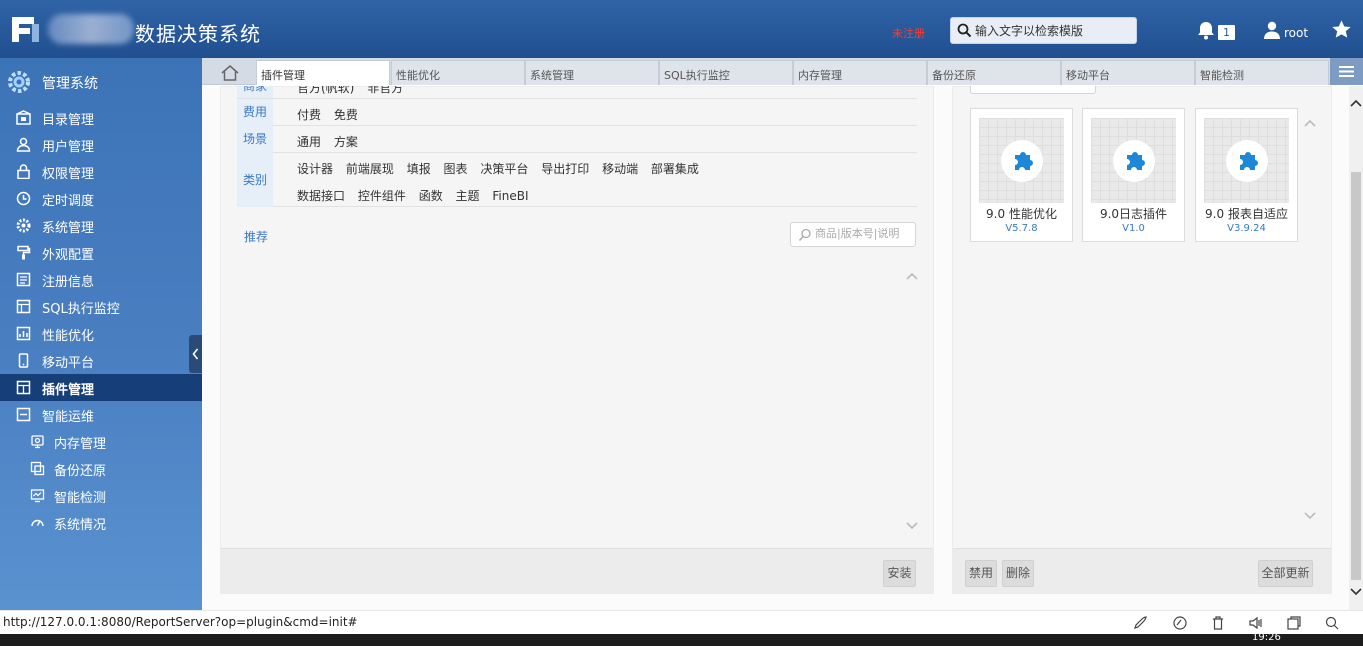  What do you see at coordinates (101, 117) in the screenshot?
I see `sidebar-item-directory: 目录管理` at bounding box center [101, 117].